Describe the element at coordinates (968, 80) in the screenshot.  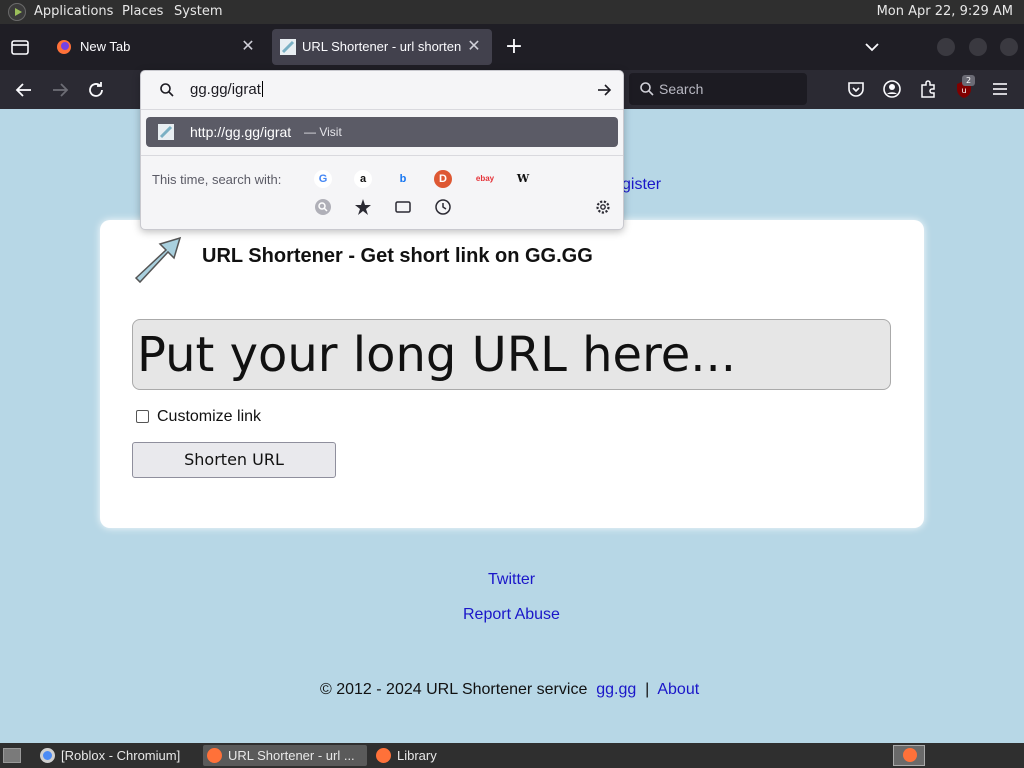
I see `ublock-count-badge: 2` at that location.